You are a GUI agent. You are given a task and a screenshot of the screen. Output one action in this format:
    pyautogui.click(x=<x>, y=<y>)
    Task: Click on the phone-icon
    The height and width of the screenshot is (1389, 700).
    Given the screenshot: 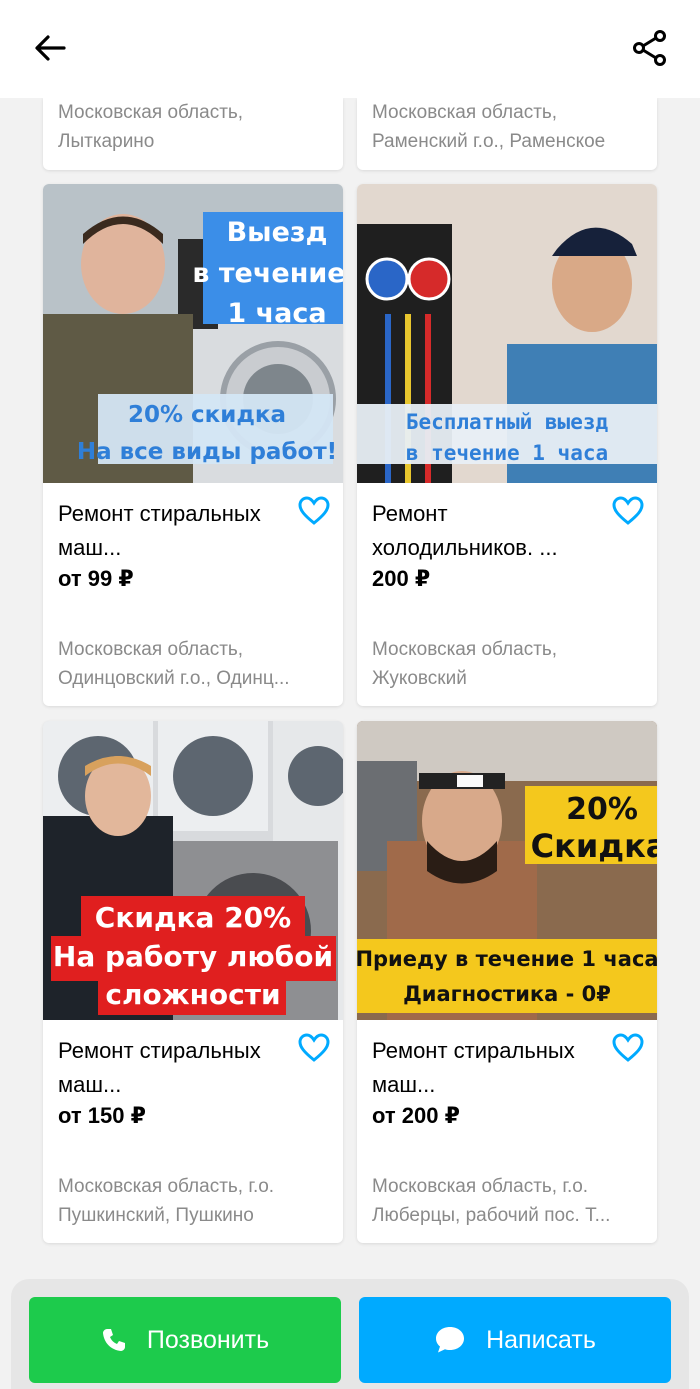 What is the action you would take?
    pyautogui.click(x=113, y=1340)
    